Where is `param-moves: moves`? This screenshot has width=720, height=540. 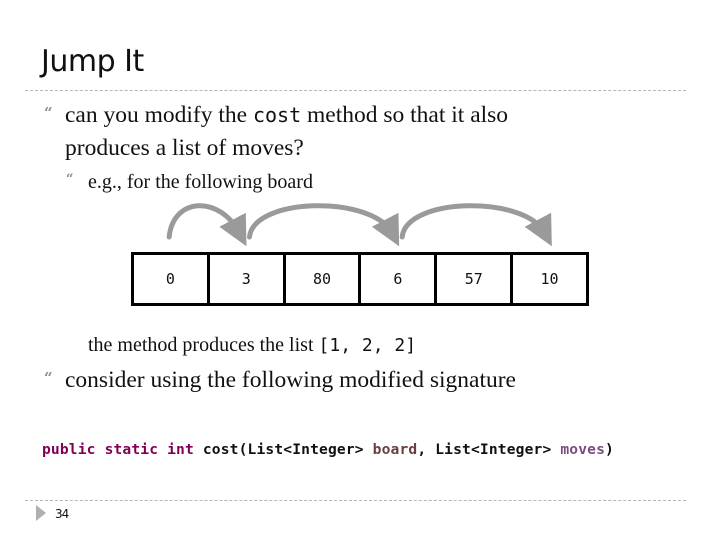 param-moves: moves is located at coordinates (583, 449).